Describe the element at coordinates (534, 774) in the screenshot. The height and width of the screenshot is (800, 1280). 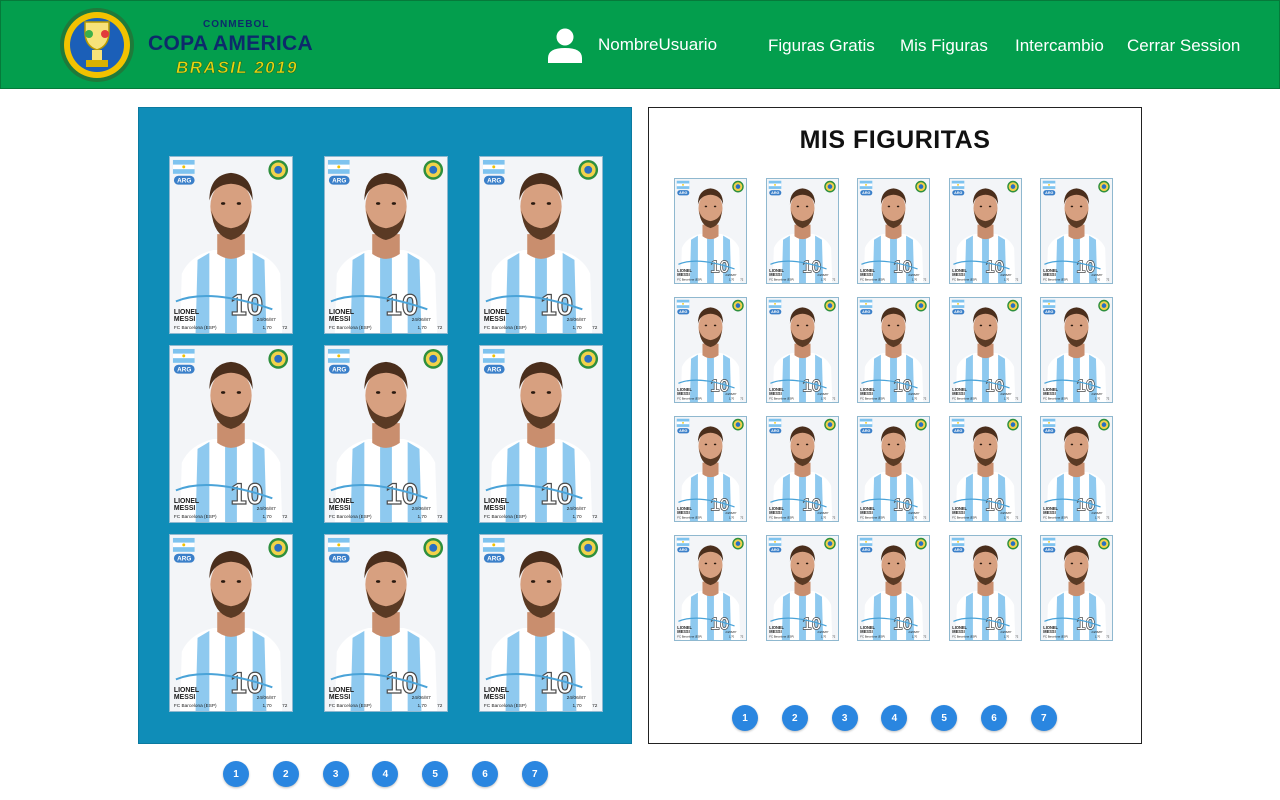
I see `album-page-button-7: 7` at that location.